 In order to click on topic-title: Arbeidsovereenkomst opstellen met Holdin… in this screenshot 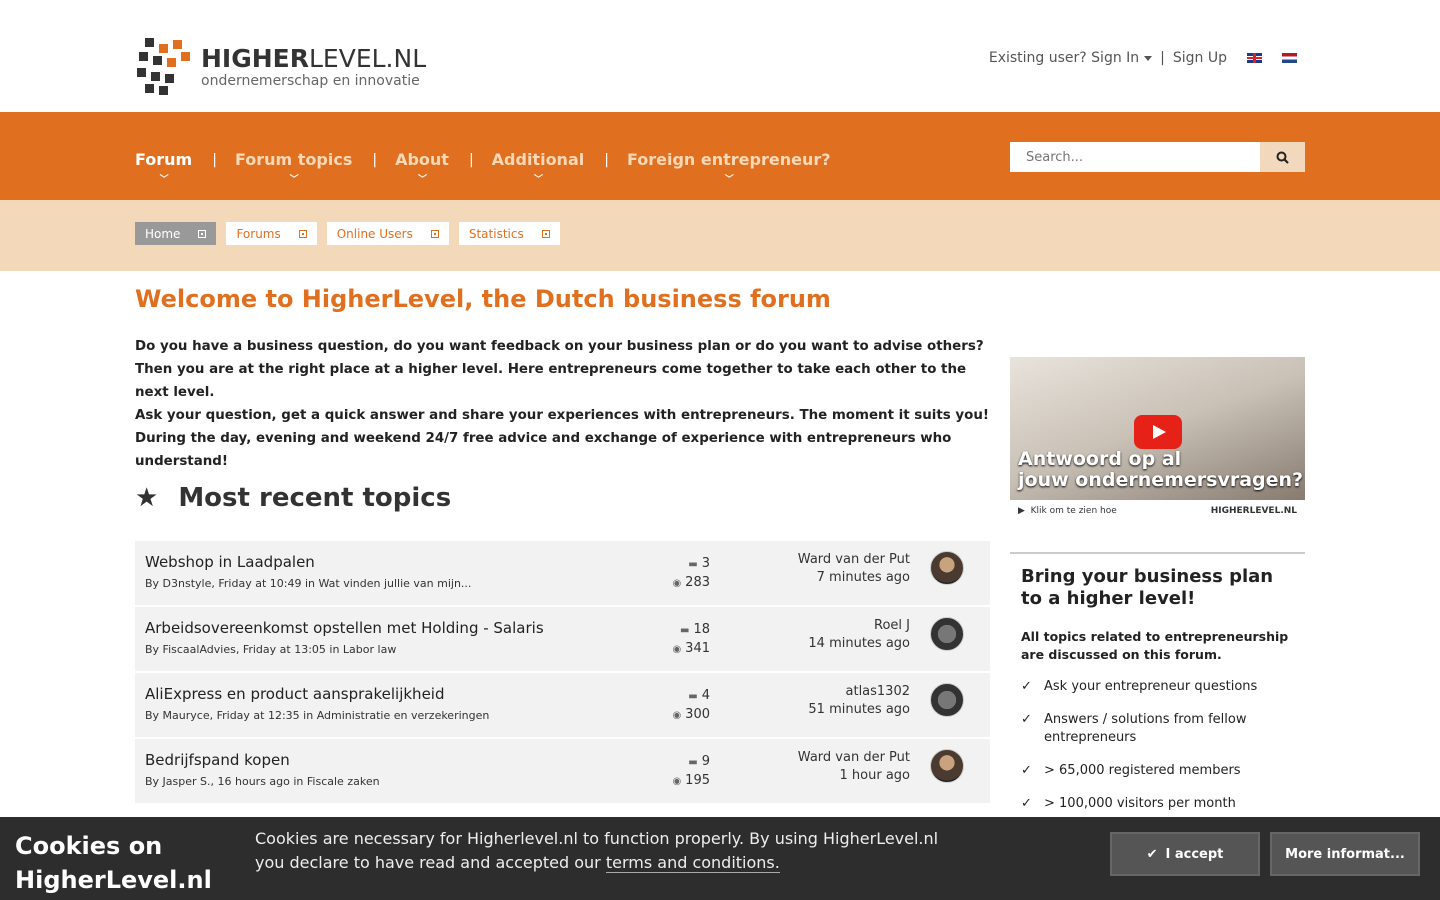, I will do `click(344, 628)`.